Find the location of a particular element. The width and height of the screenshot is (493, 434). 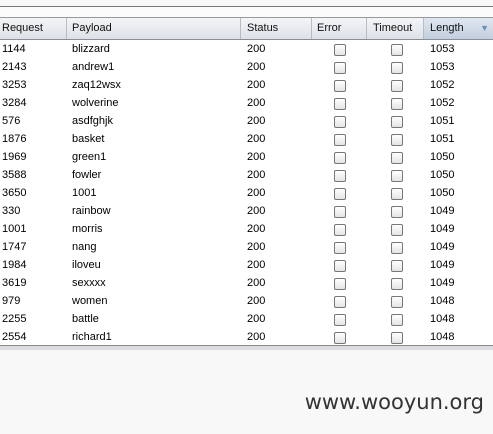

payload-cell: zaq12wsx is located at coordinates (96, 85).